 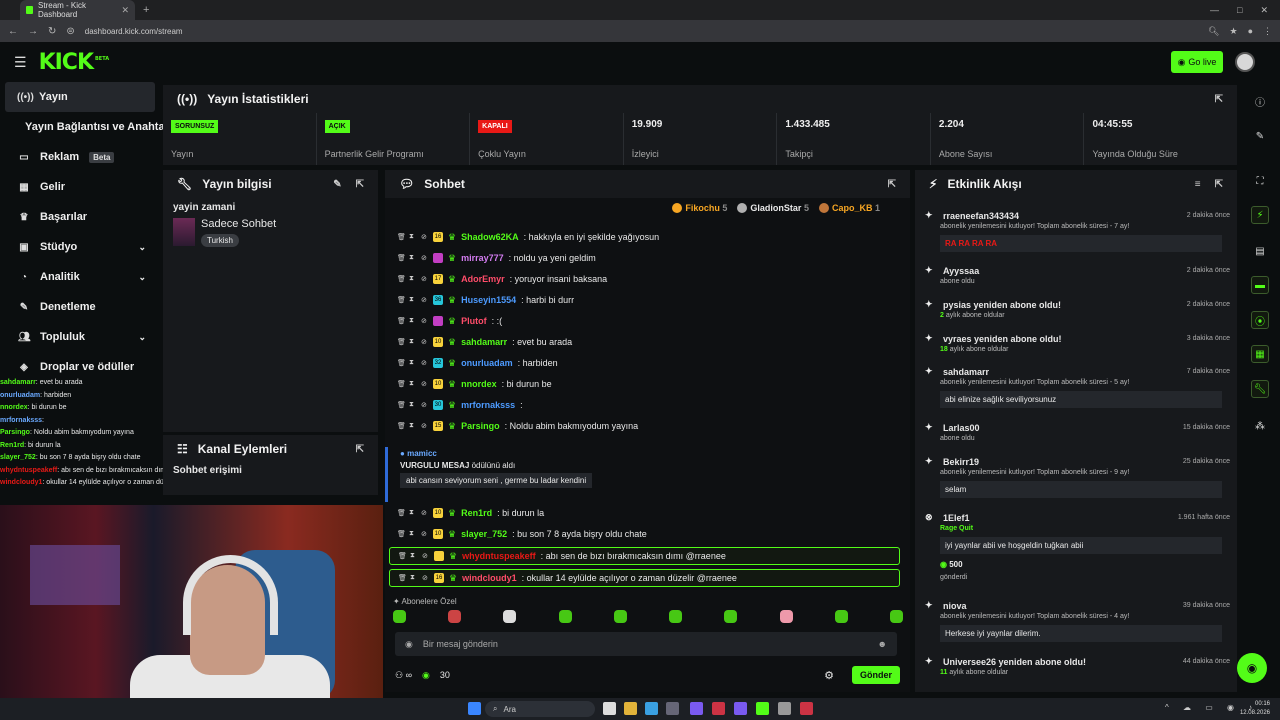 I want to click on url-field: dashboard.kick.com/stream, so click(x=641, y=31).